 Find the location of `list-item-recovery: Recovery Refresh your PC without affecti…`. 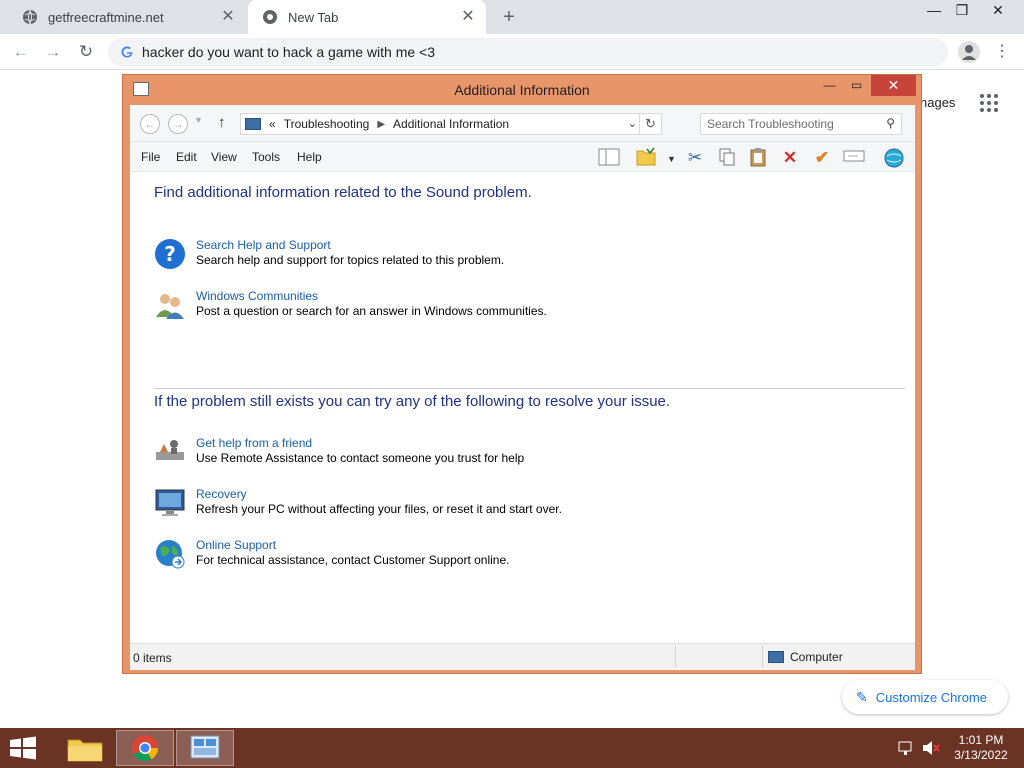

list-item-recovery: Recovery Refresh your PC without affecti… is located at coordinates (504, 507).